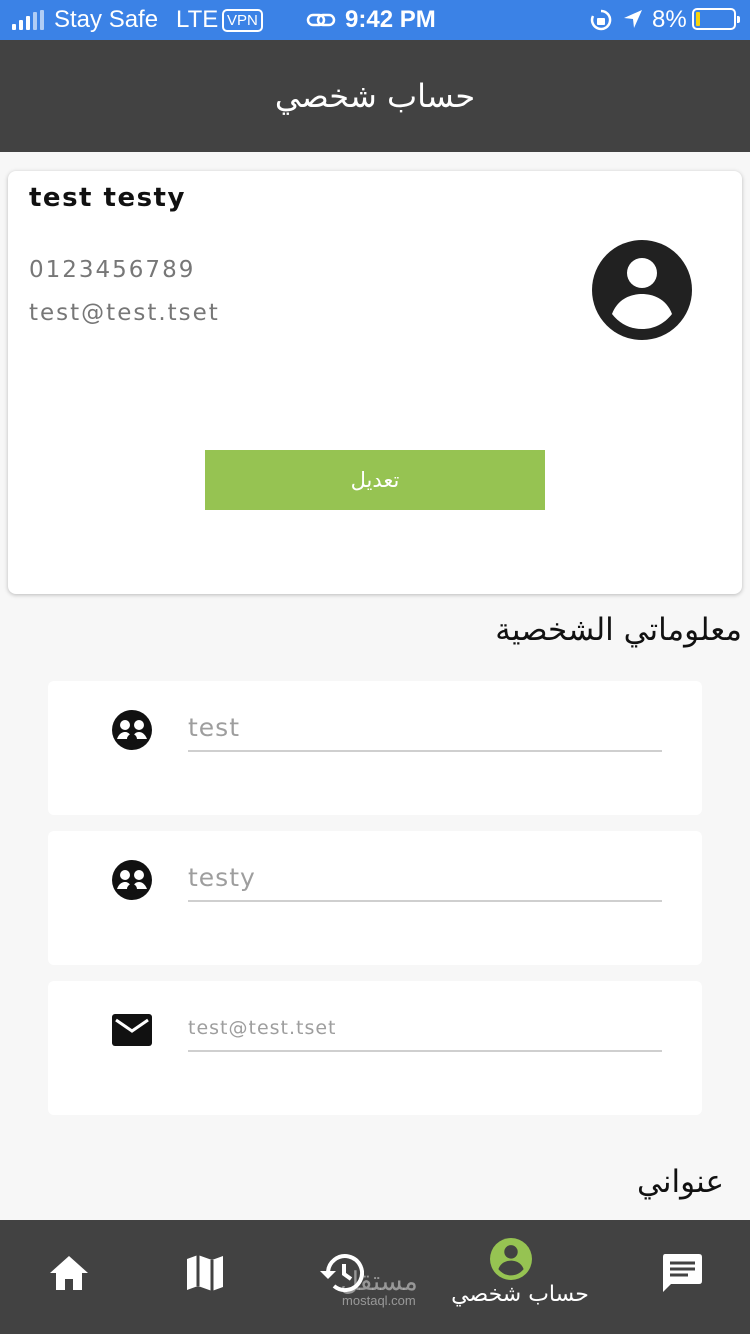  I want to click on battery-percent: 8%, so click(669, 19).